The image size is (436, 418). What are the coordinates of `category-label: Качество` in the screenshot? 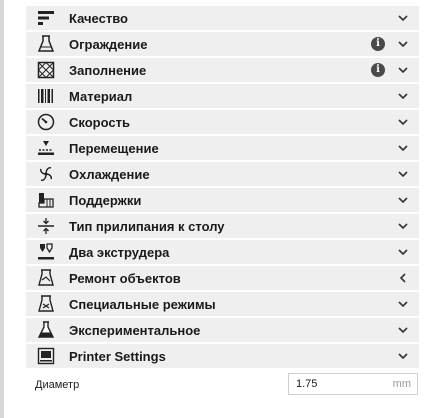 It's located at (98, 18).